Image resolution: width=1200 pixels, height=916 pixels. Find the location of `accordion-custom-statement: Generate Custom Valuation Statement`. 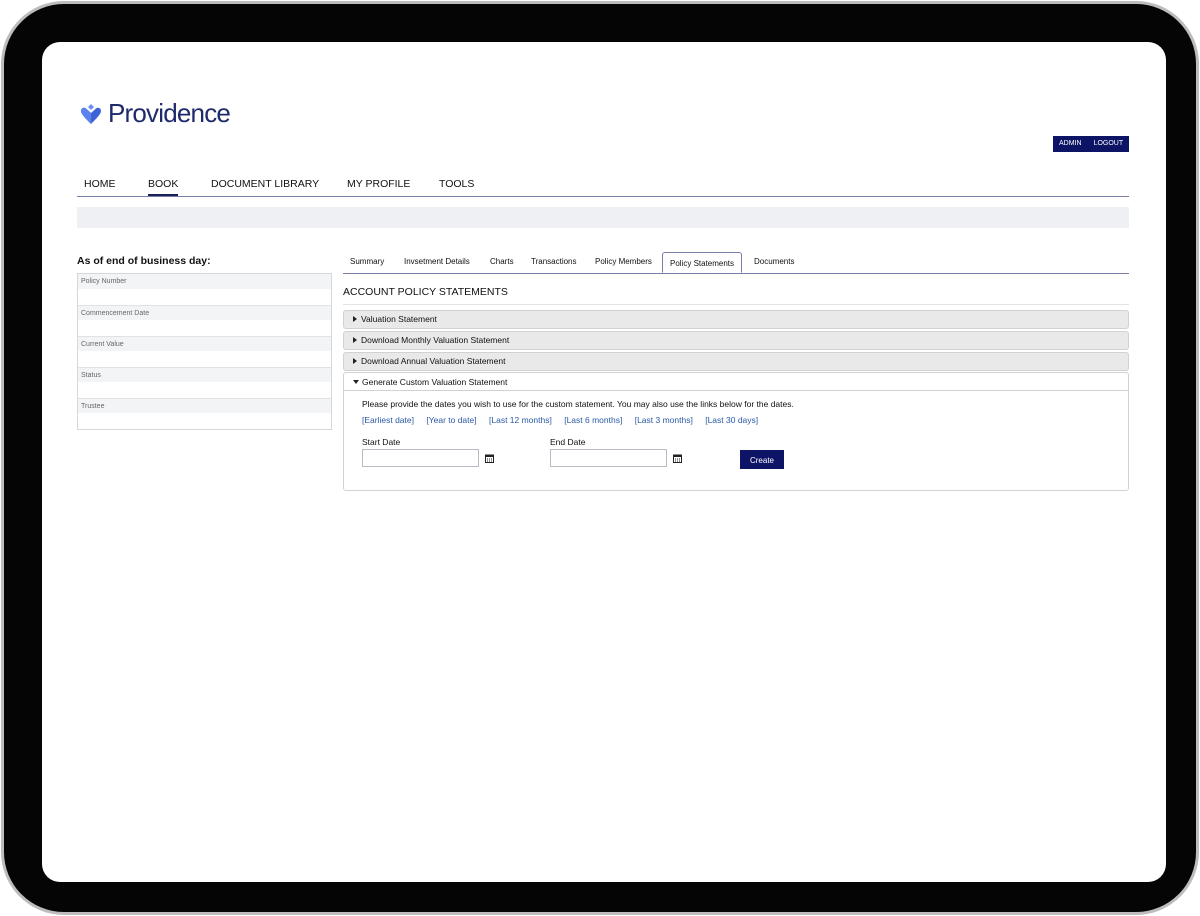

accordion-custom-statement: Generate Custom Valuation Statement is located at coordinates (736, 382).